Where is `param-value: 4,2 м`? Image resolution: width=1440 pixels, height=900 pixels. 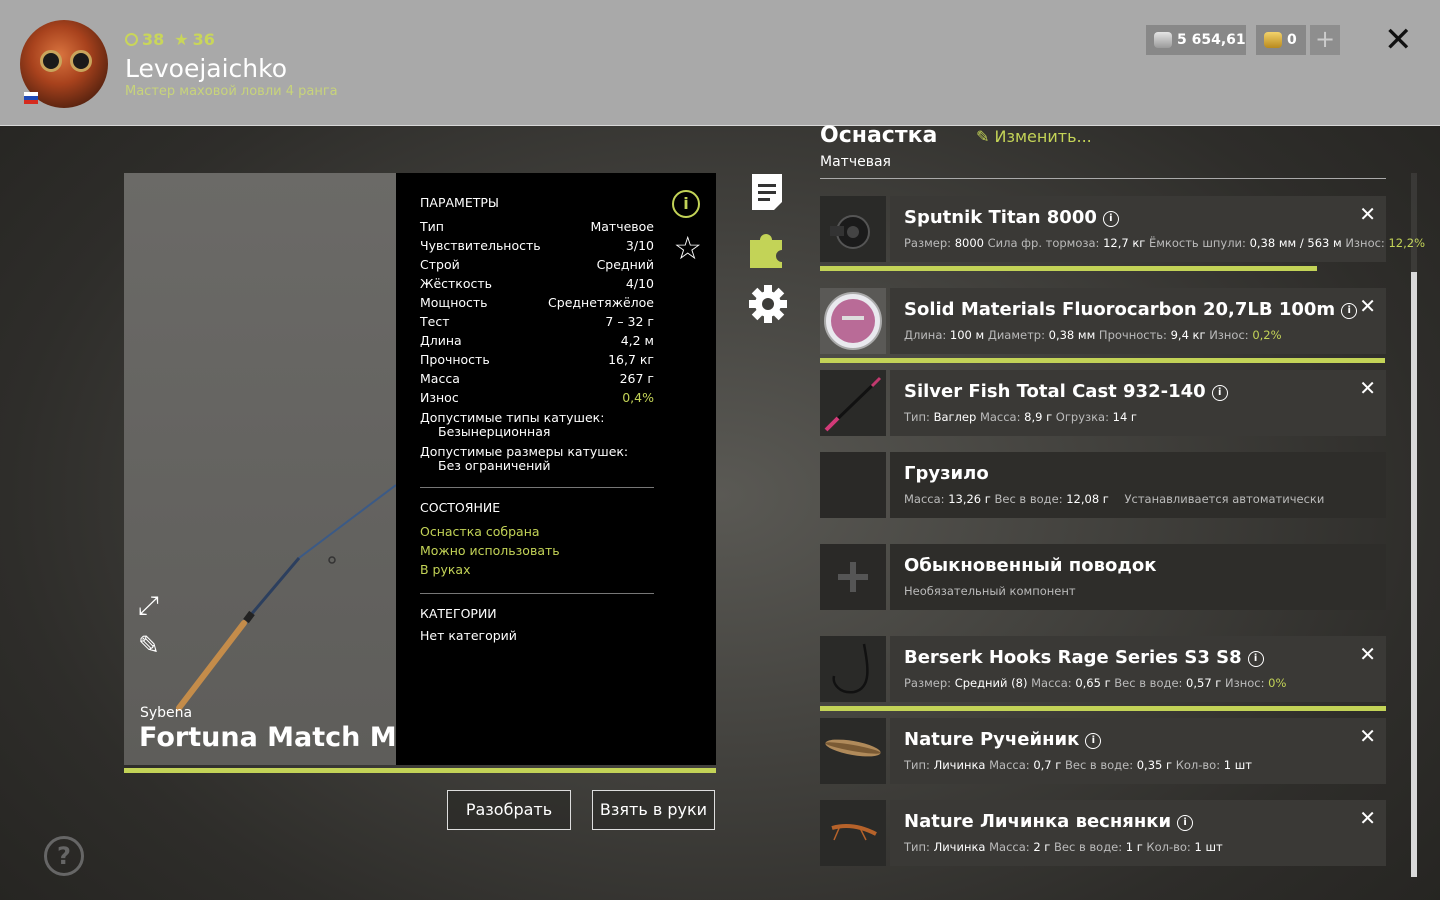 param-value: 4,2 м is located at coordinates (637, 340).